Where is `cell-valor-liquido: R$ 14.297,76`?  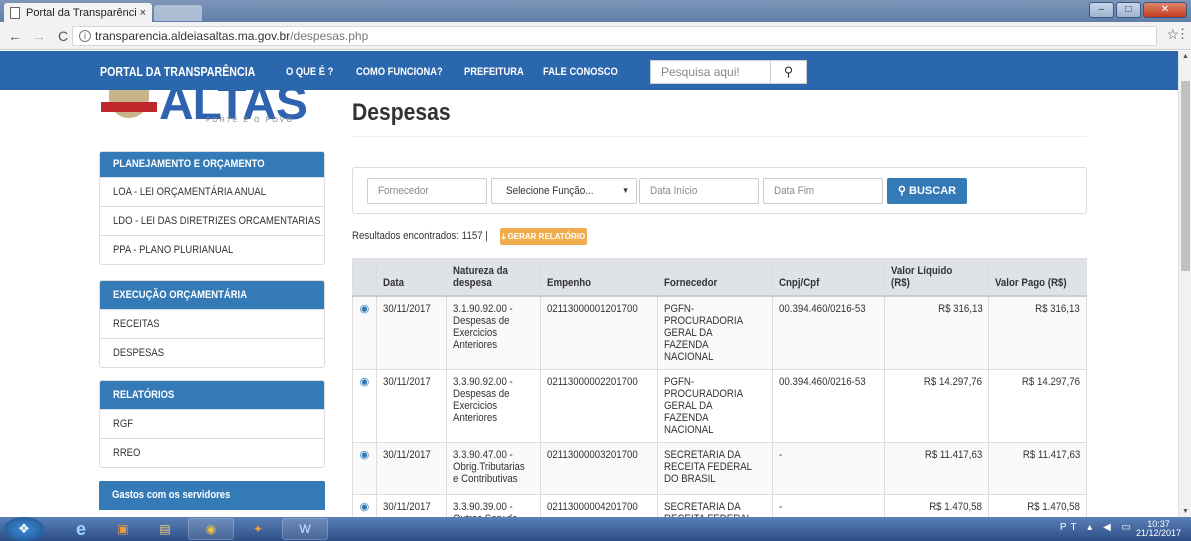 cell-valor-liquido: R$ 14.297,76 is located at coordinates (937, 406).